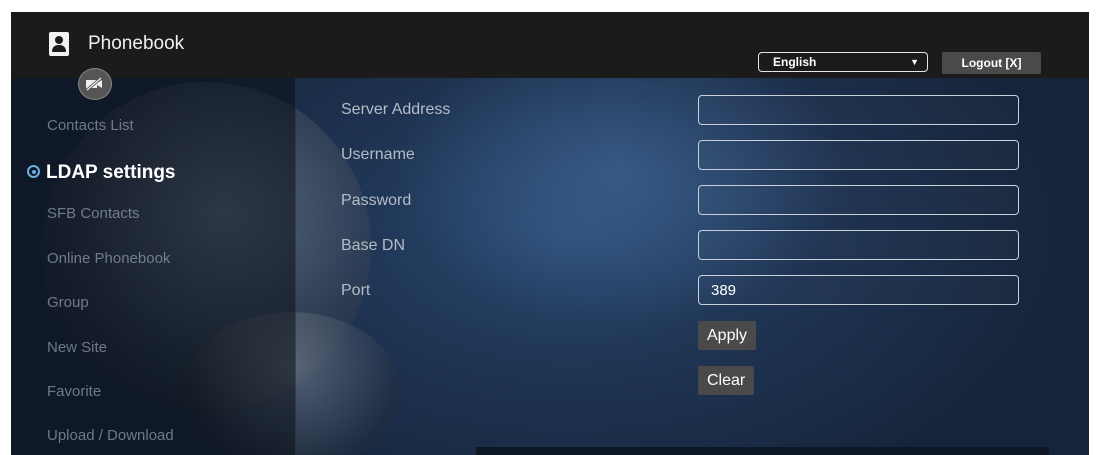 This screenshot has height=455, width=1109. I want to click on sidebar-item-ldap-settings: LDAP settings, so click(101, 173).